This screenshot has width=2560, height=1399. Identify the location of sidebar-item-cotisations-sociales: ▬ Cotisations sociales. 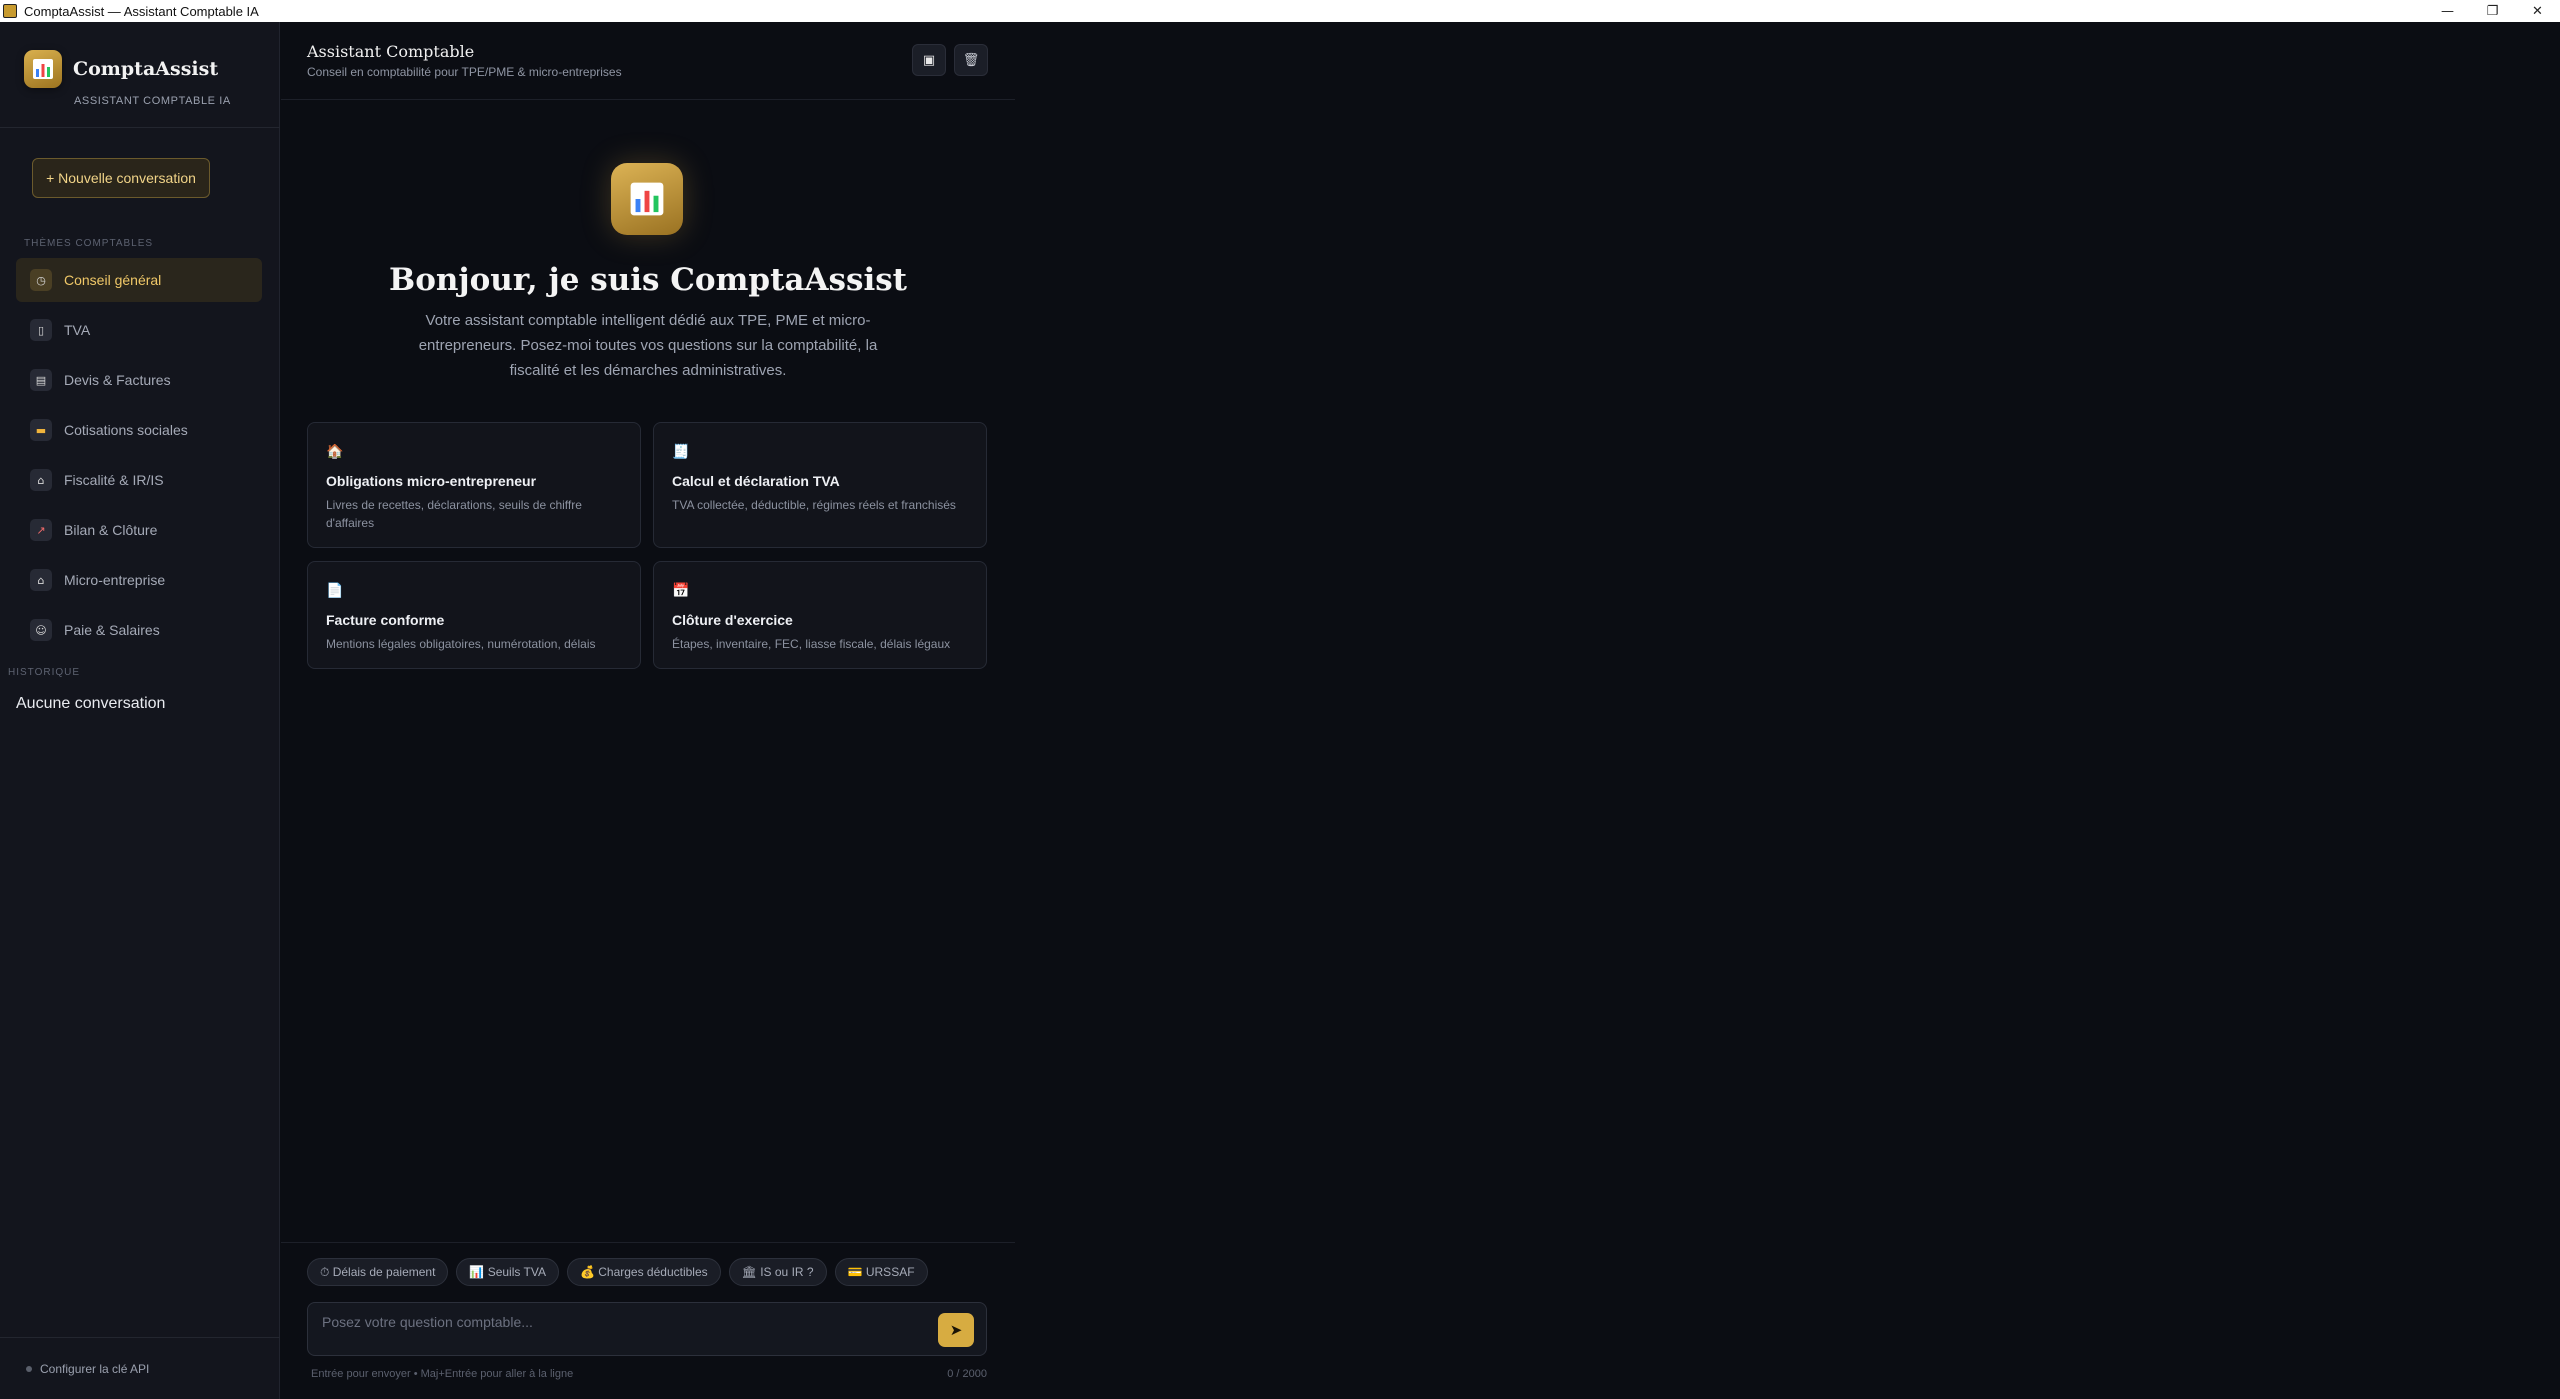
(139, 430).